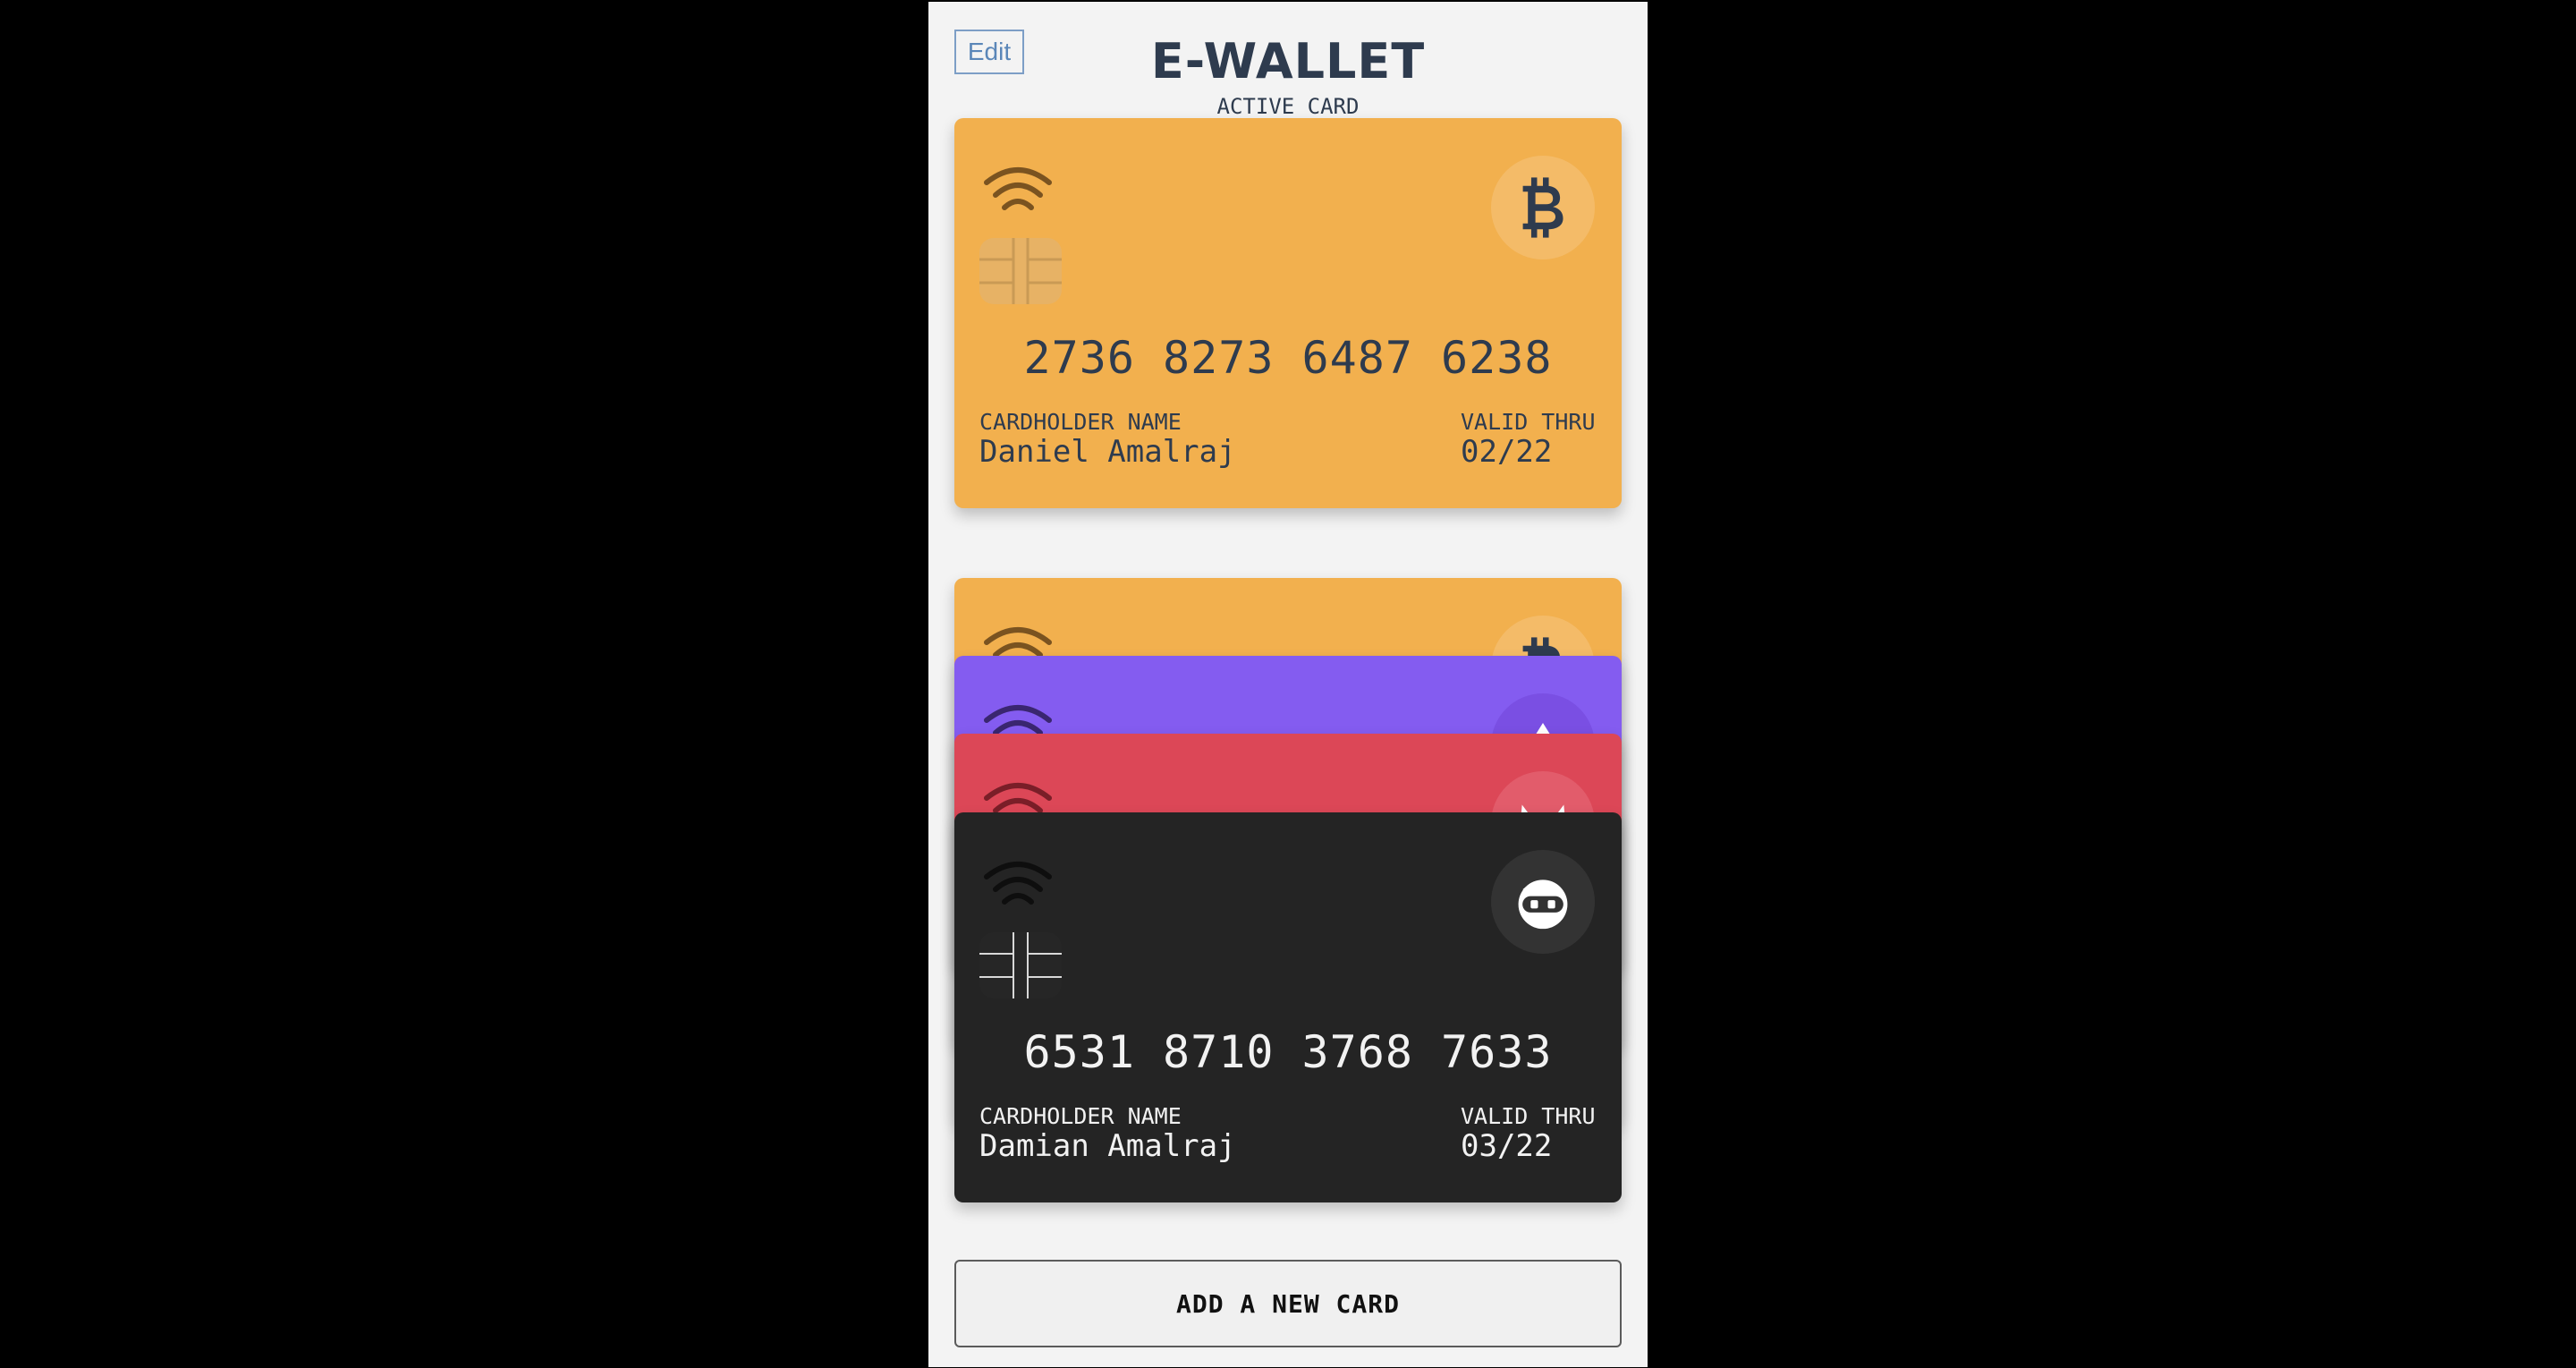  I want to click on card-number: 6531 8710 3768 7633, so click(1288, 1052).